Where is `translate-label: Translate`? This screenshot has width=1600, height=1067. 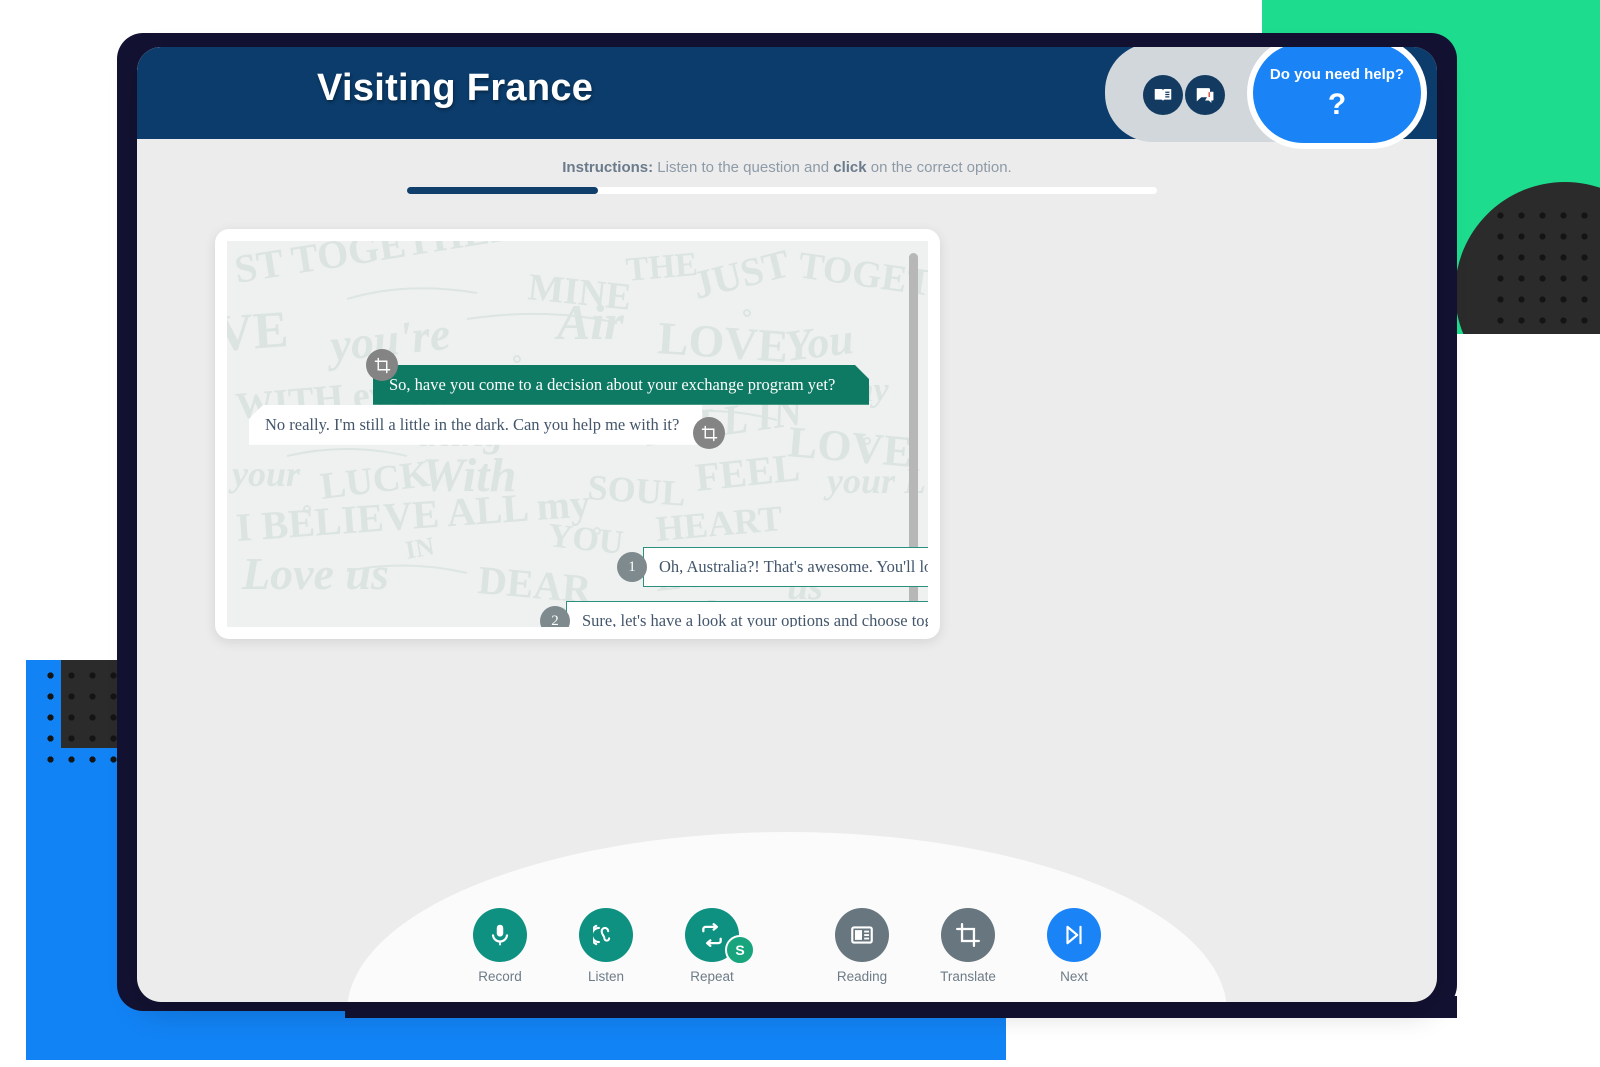 translate-label: Translate is located at coordinates (968, 976).